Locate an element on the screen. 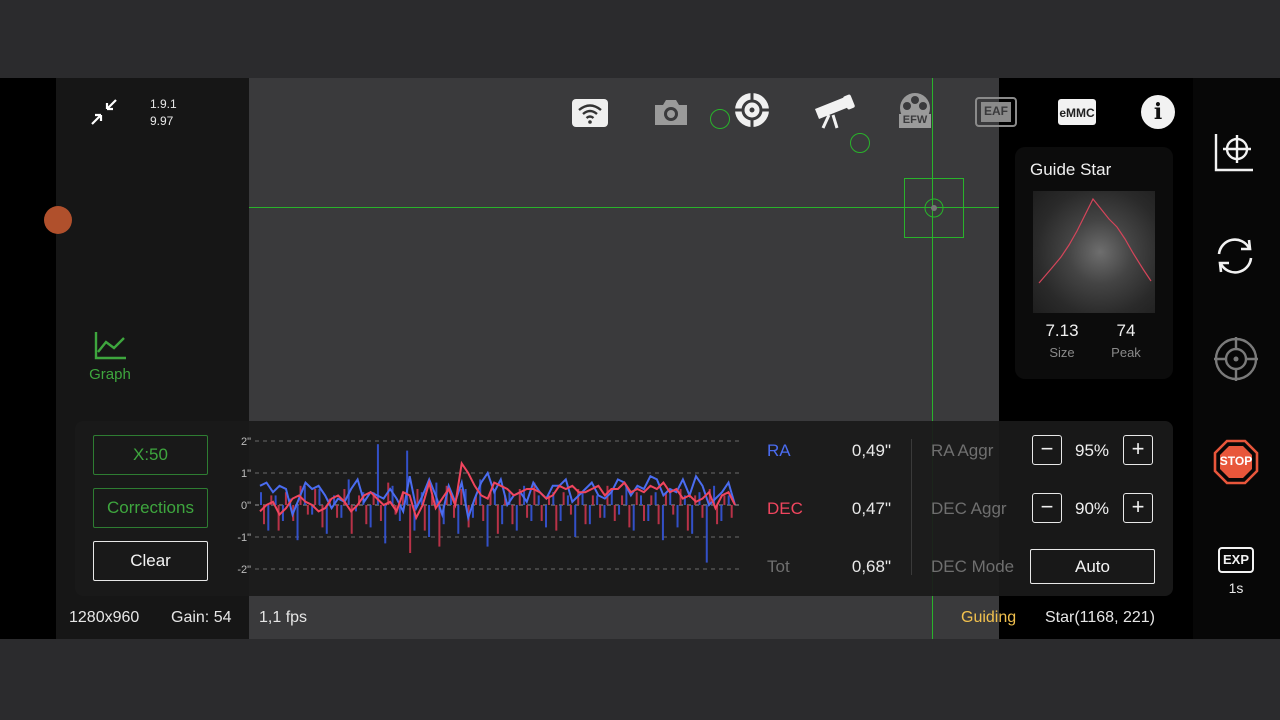 Image resolution: width=1280 pixels, height=720 pixels. tot-label: Tot is located at coordinates (778, 566).